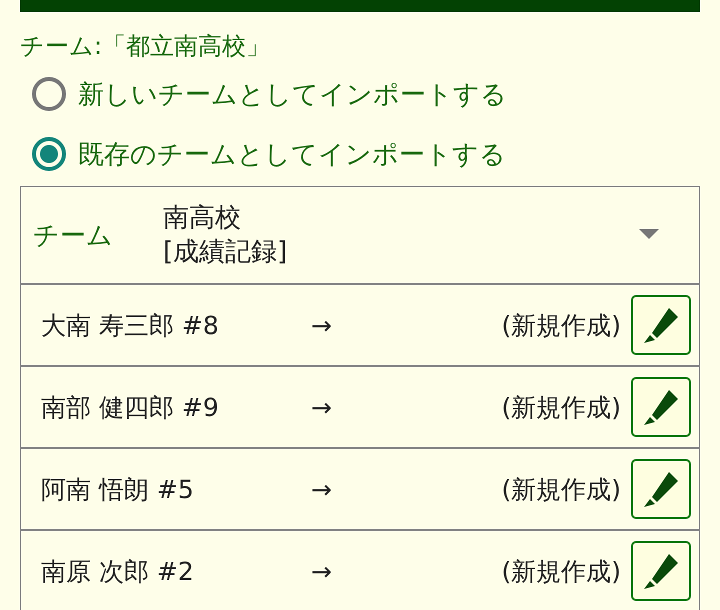  What do you see at coordinates (225, 235) in the screenshot?
I see `selected-team: 南高校 [成績記録]` at bounding box center [225, 235].